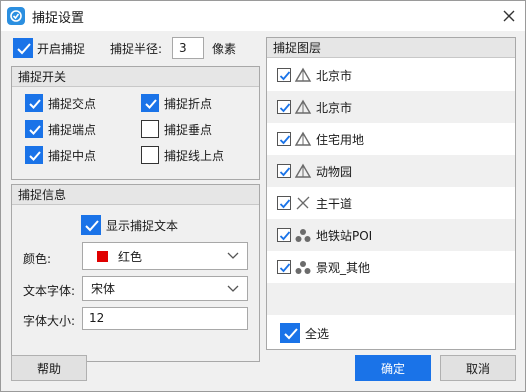 This screenshot has height=392, width=526. What do you see at coordinates (142, 225) in the screenshot?
I see `show-text-label: 显示捕捉文本` at bounding box center [142, 225].